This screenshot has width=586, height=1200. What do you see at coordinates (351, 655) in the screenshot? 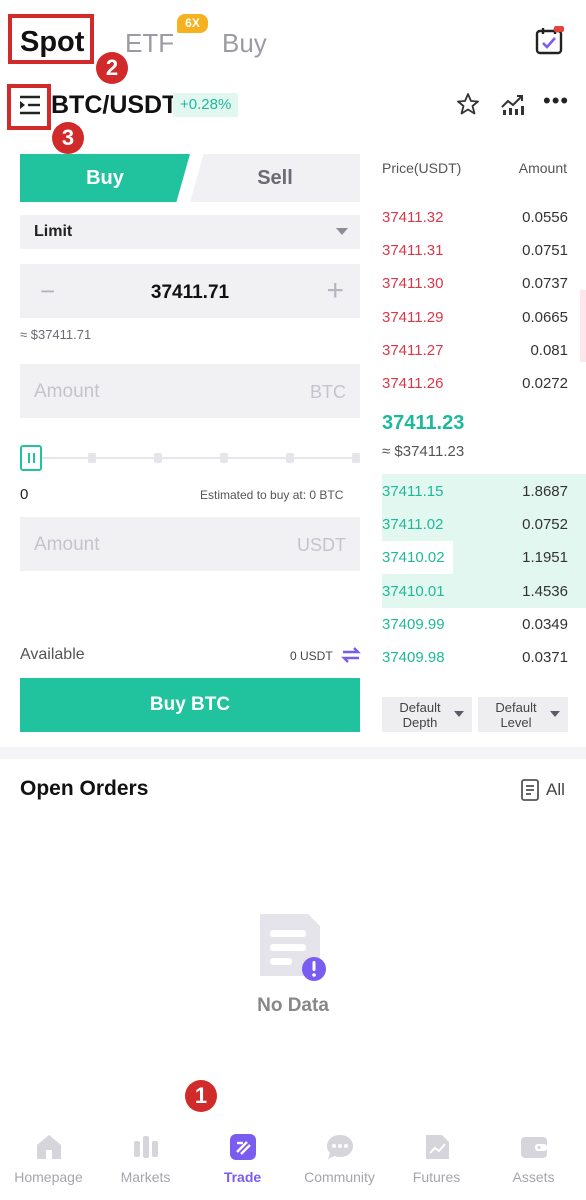
I see `transfer-icon` at bounding box center [351, 655].